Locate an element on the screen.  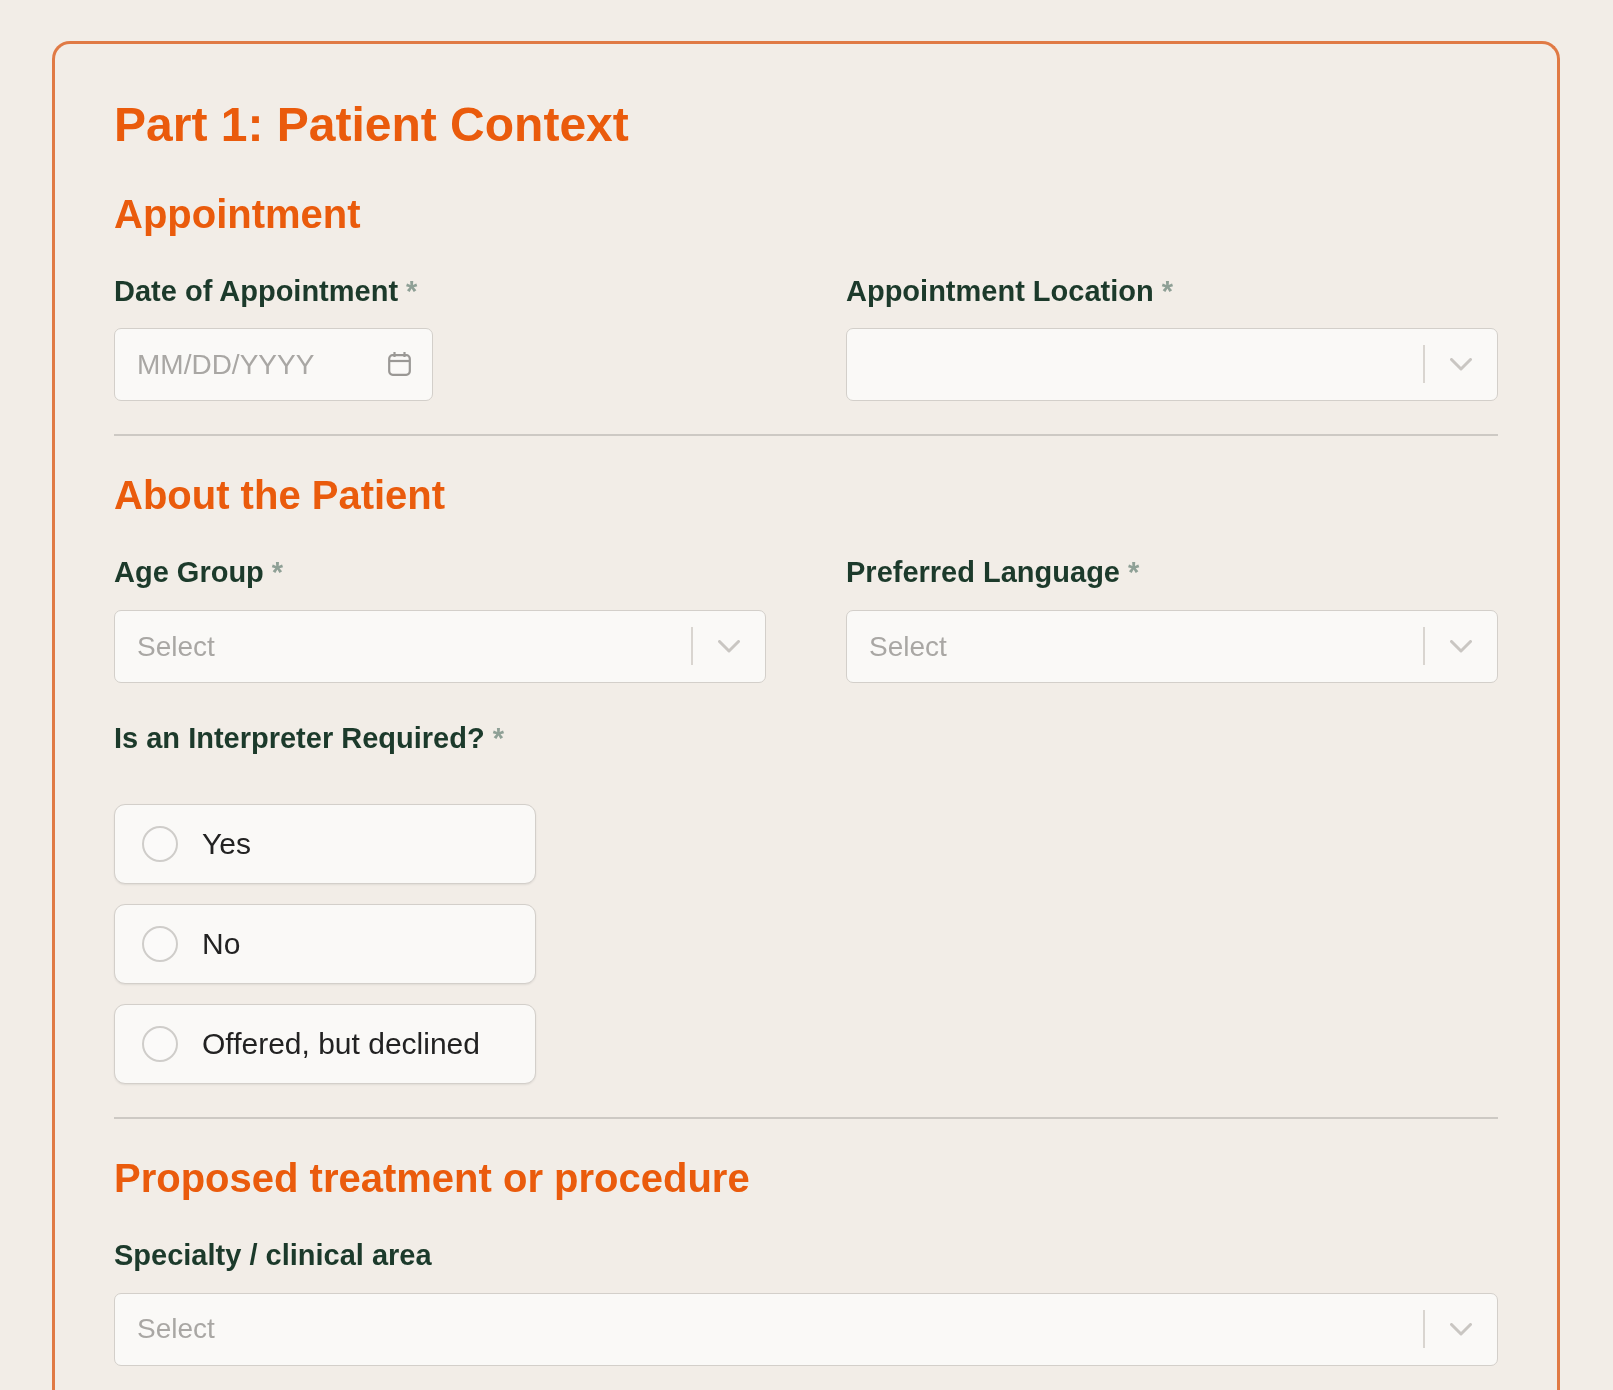
field-label: Preferred Language is located at coordinates (983, 572).